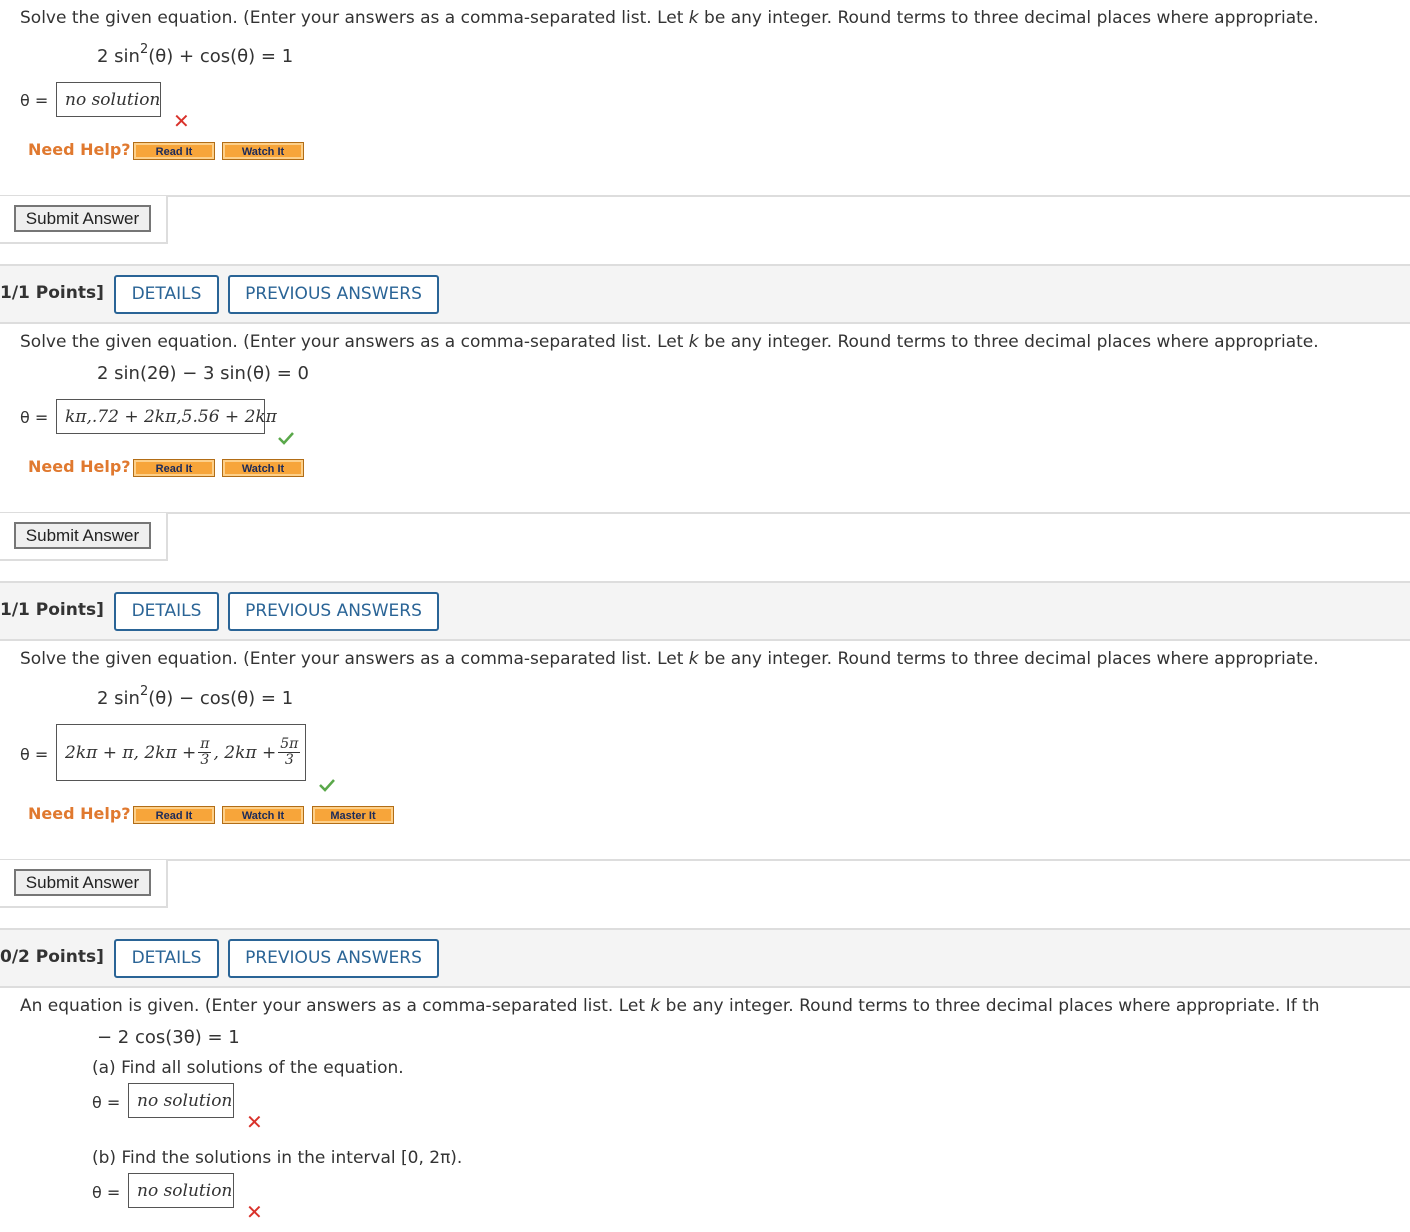 The width and height of the screenshot is (1410, 1232). Describe the element at coordinates (166, 416) in the screenshot. I see `answer-input: kπ,.72 + 2kπ,5.56 + 2kπ` at that location.